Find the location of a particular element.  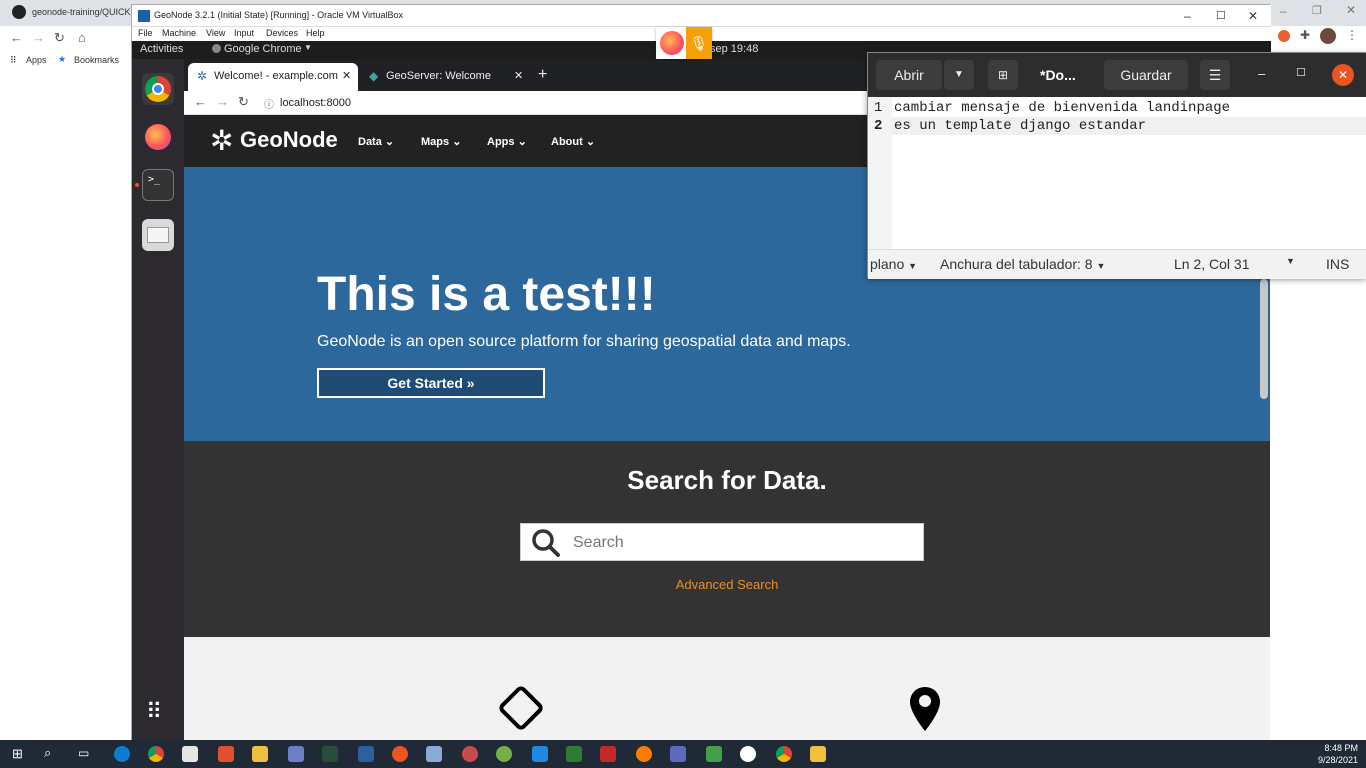

search-icon: ⌕ is located at coordinates (47, 753).